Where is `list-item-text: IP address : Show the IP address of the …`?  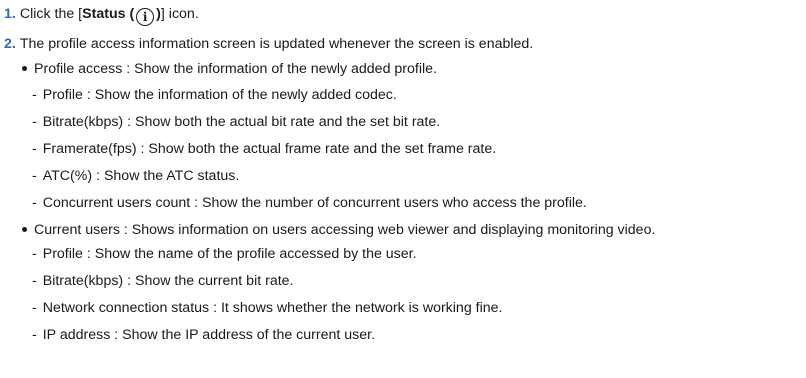
list-item-text: IP address : Show the IP address of the … is located at coordinates (209, 335).